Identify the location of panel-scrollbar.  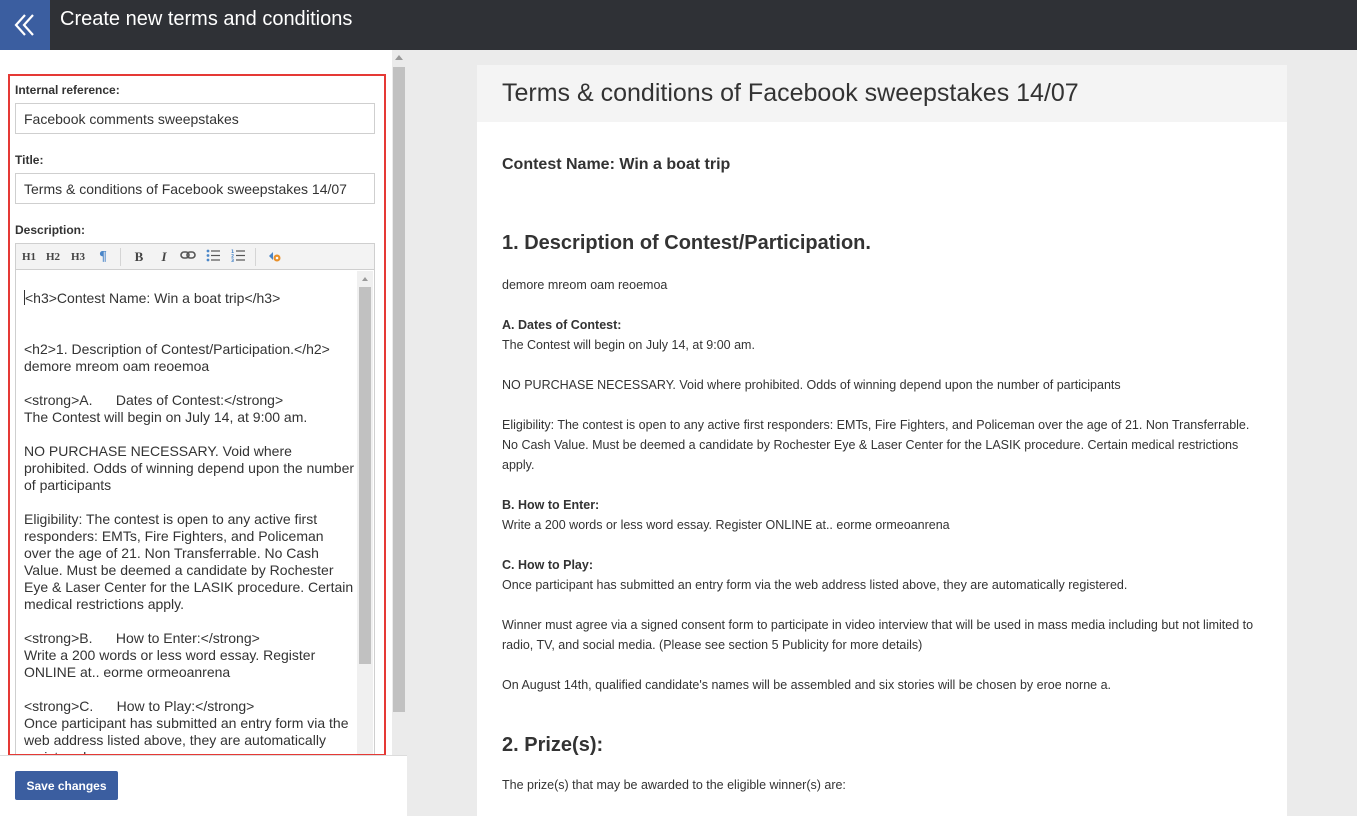
(399, 433).